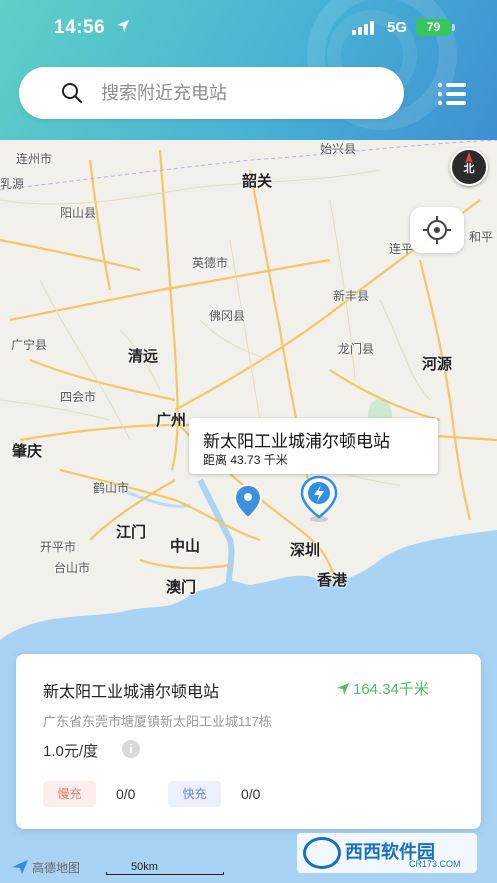 The image size is (497, 883). I want to click on fast-charge-count: 0/0, so click(251, 794).